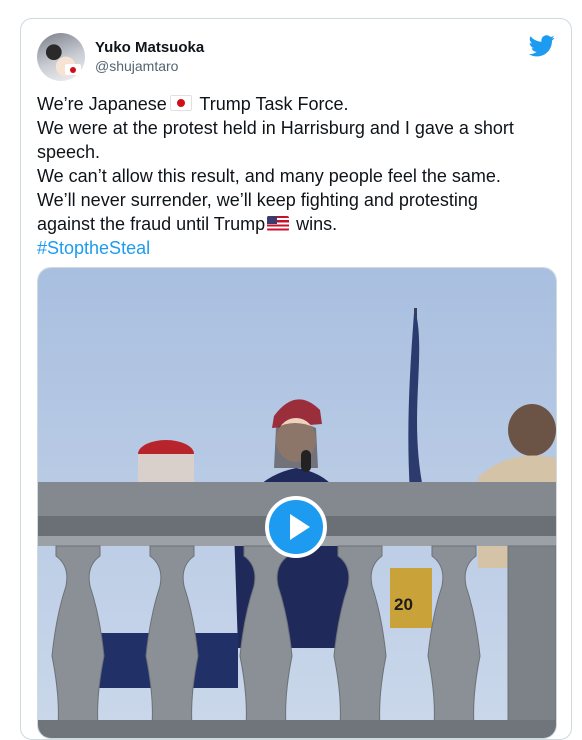  Describe the element at coordinates (296, 527) in the screenshot. I see `play-icon` at that location.